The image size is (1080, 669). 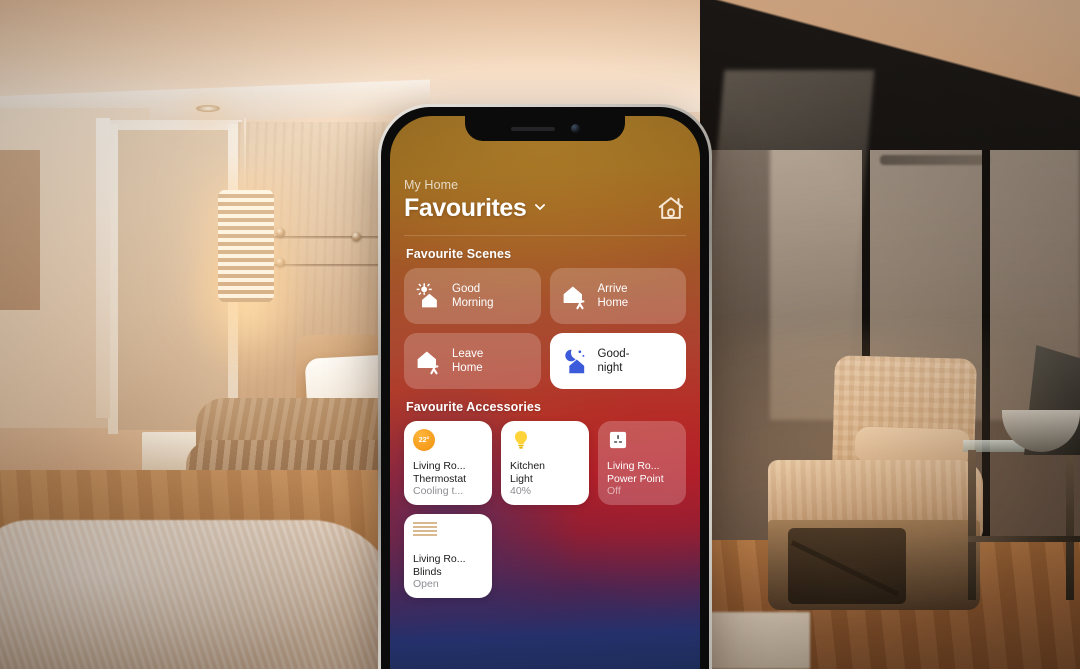 I want to click on scene-tile-good-morning: Good Morning, so click(x=472, y=296).